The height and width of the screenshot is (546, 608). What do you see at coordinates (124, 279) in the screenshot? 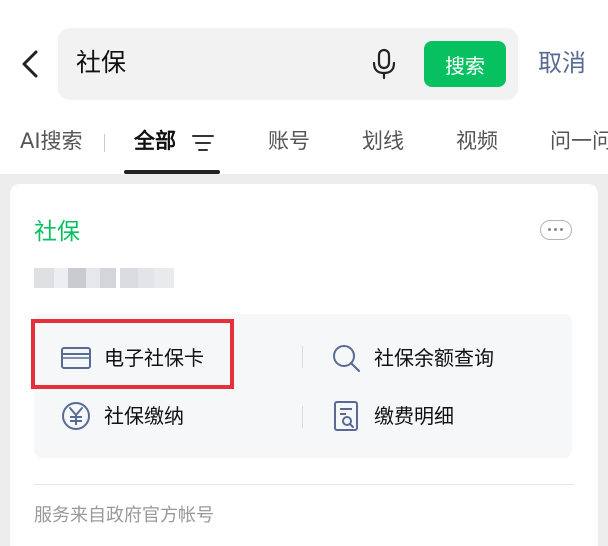
I see `blurred-text` at bounding box center [124, 279].